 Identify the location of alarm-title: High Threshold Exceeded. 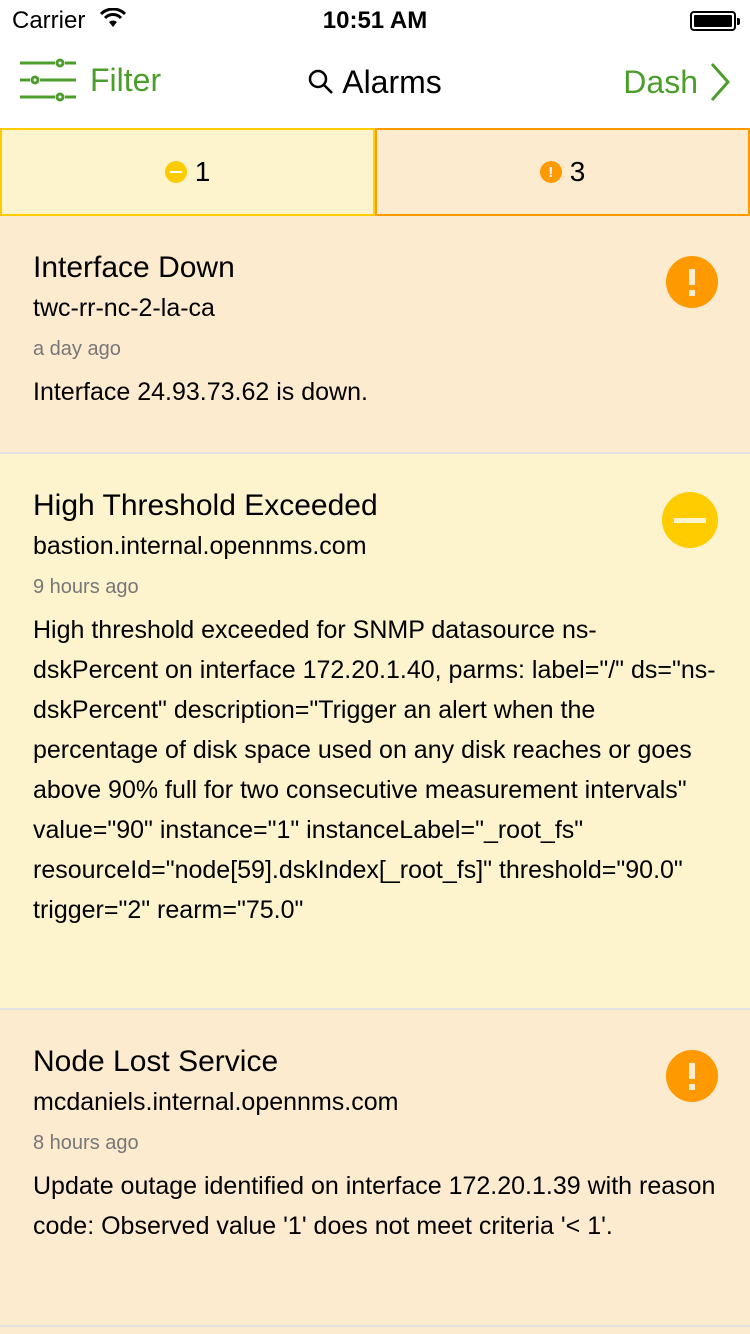
(205, 505).